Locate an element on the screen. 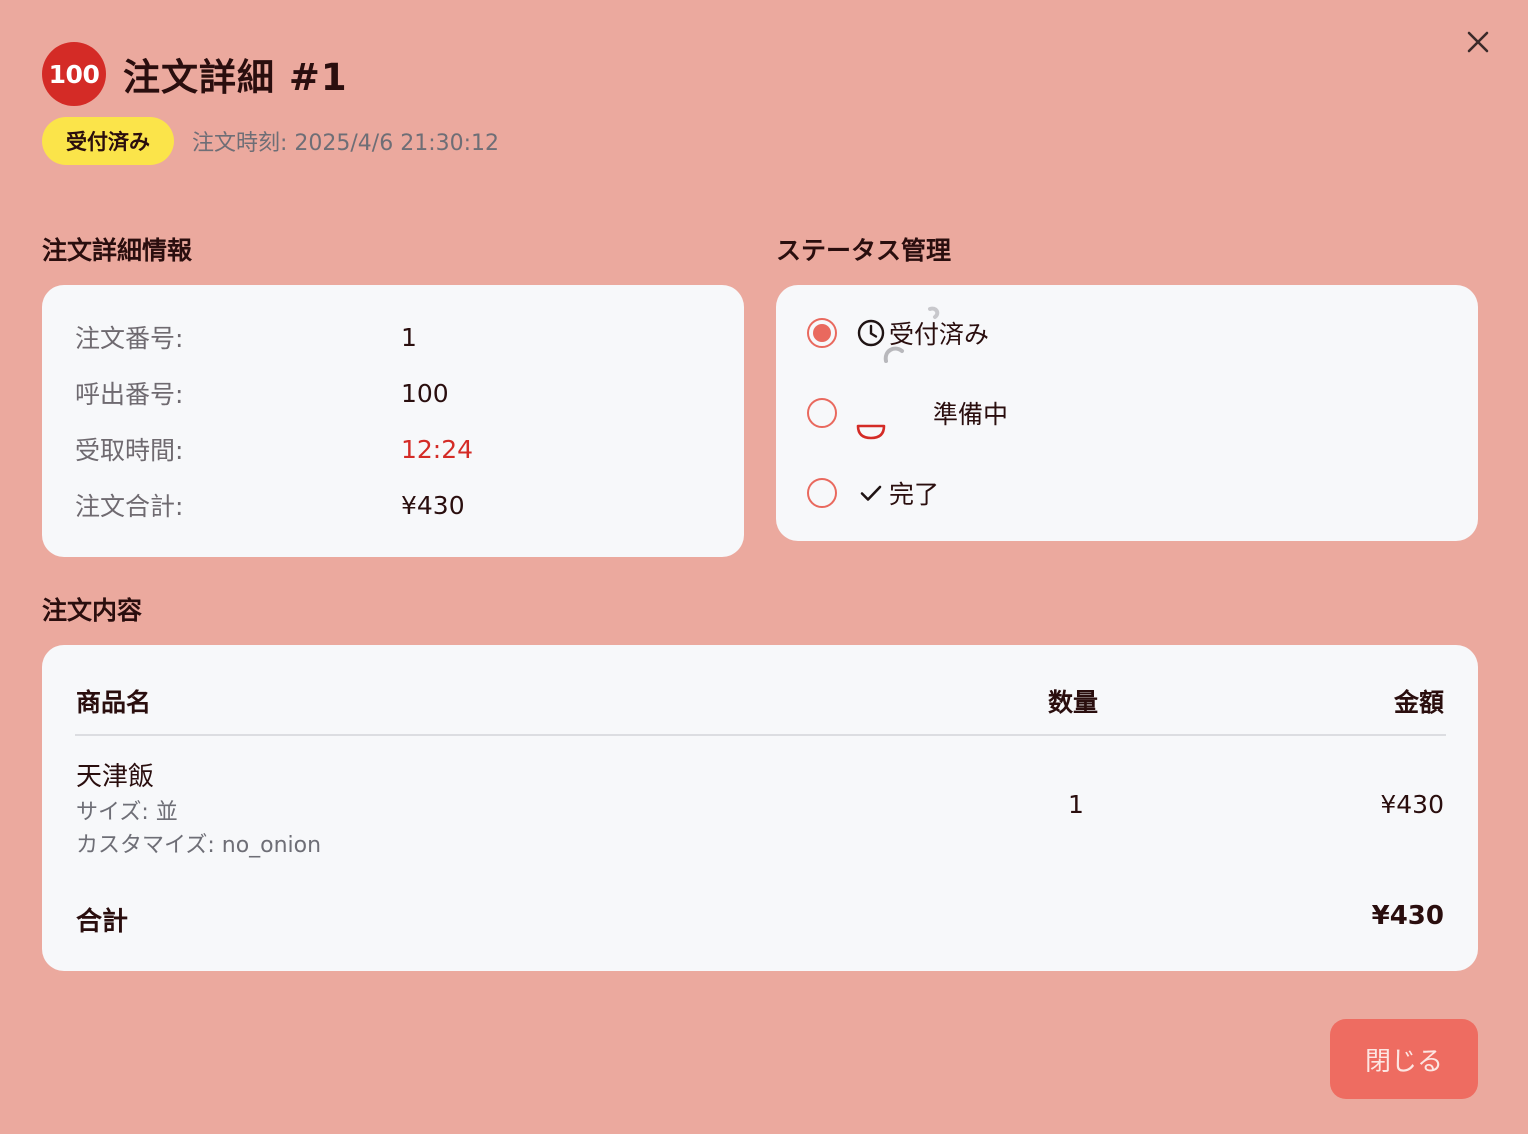 The image size is (1528, 1134). details-card: 注文番号: 1 呼出番号: 100 受取時間: 12:24 注文合計: ¥430 is located at coordinates (393, 421).